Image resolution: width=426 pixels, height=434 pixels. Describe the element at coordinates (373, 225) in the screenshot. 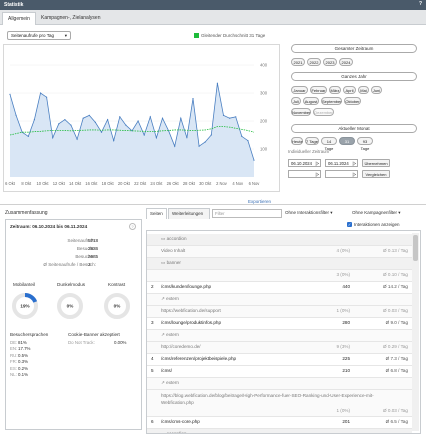

I see `show-interactions-checkbox: ✓ Interaktionen anzeigen` at that location.